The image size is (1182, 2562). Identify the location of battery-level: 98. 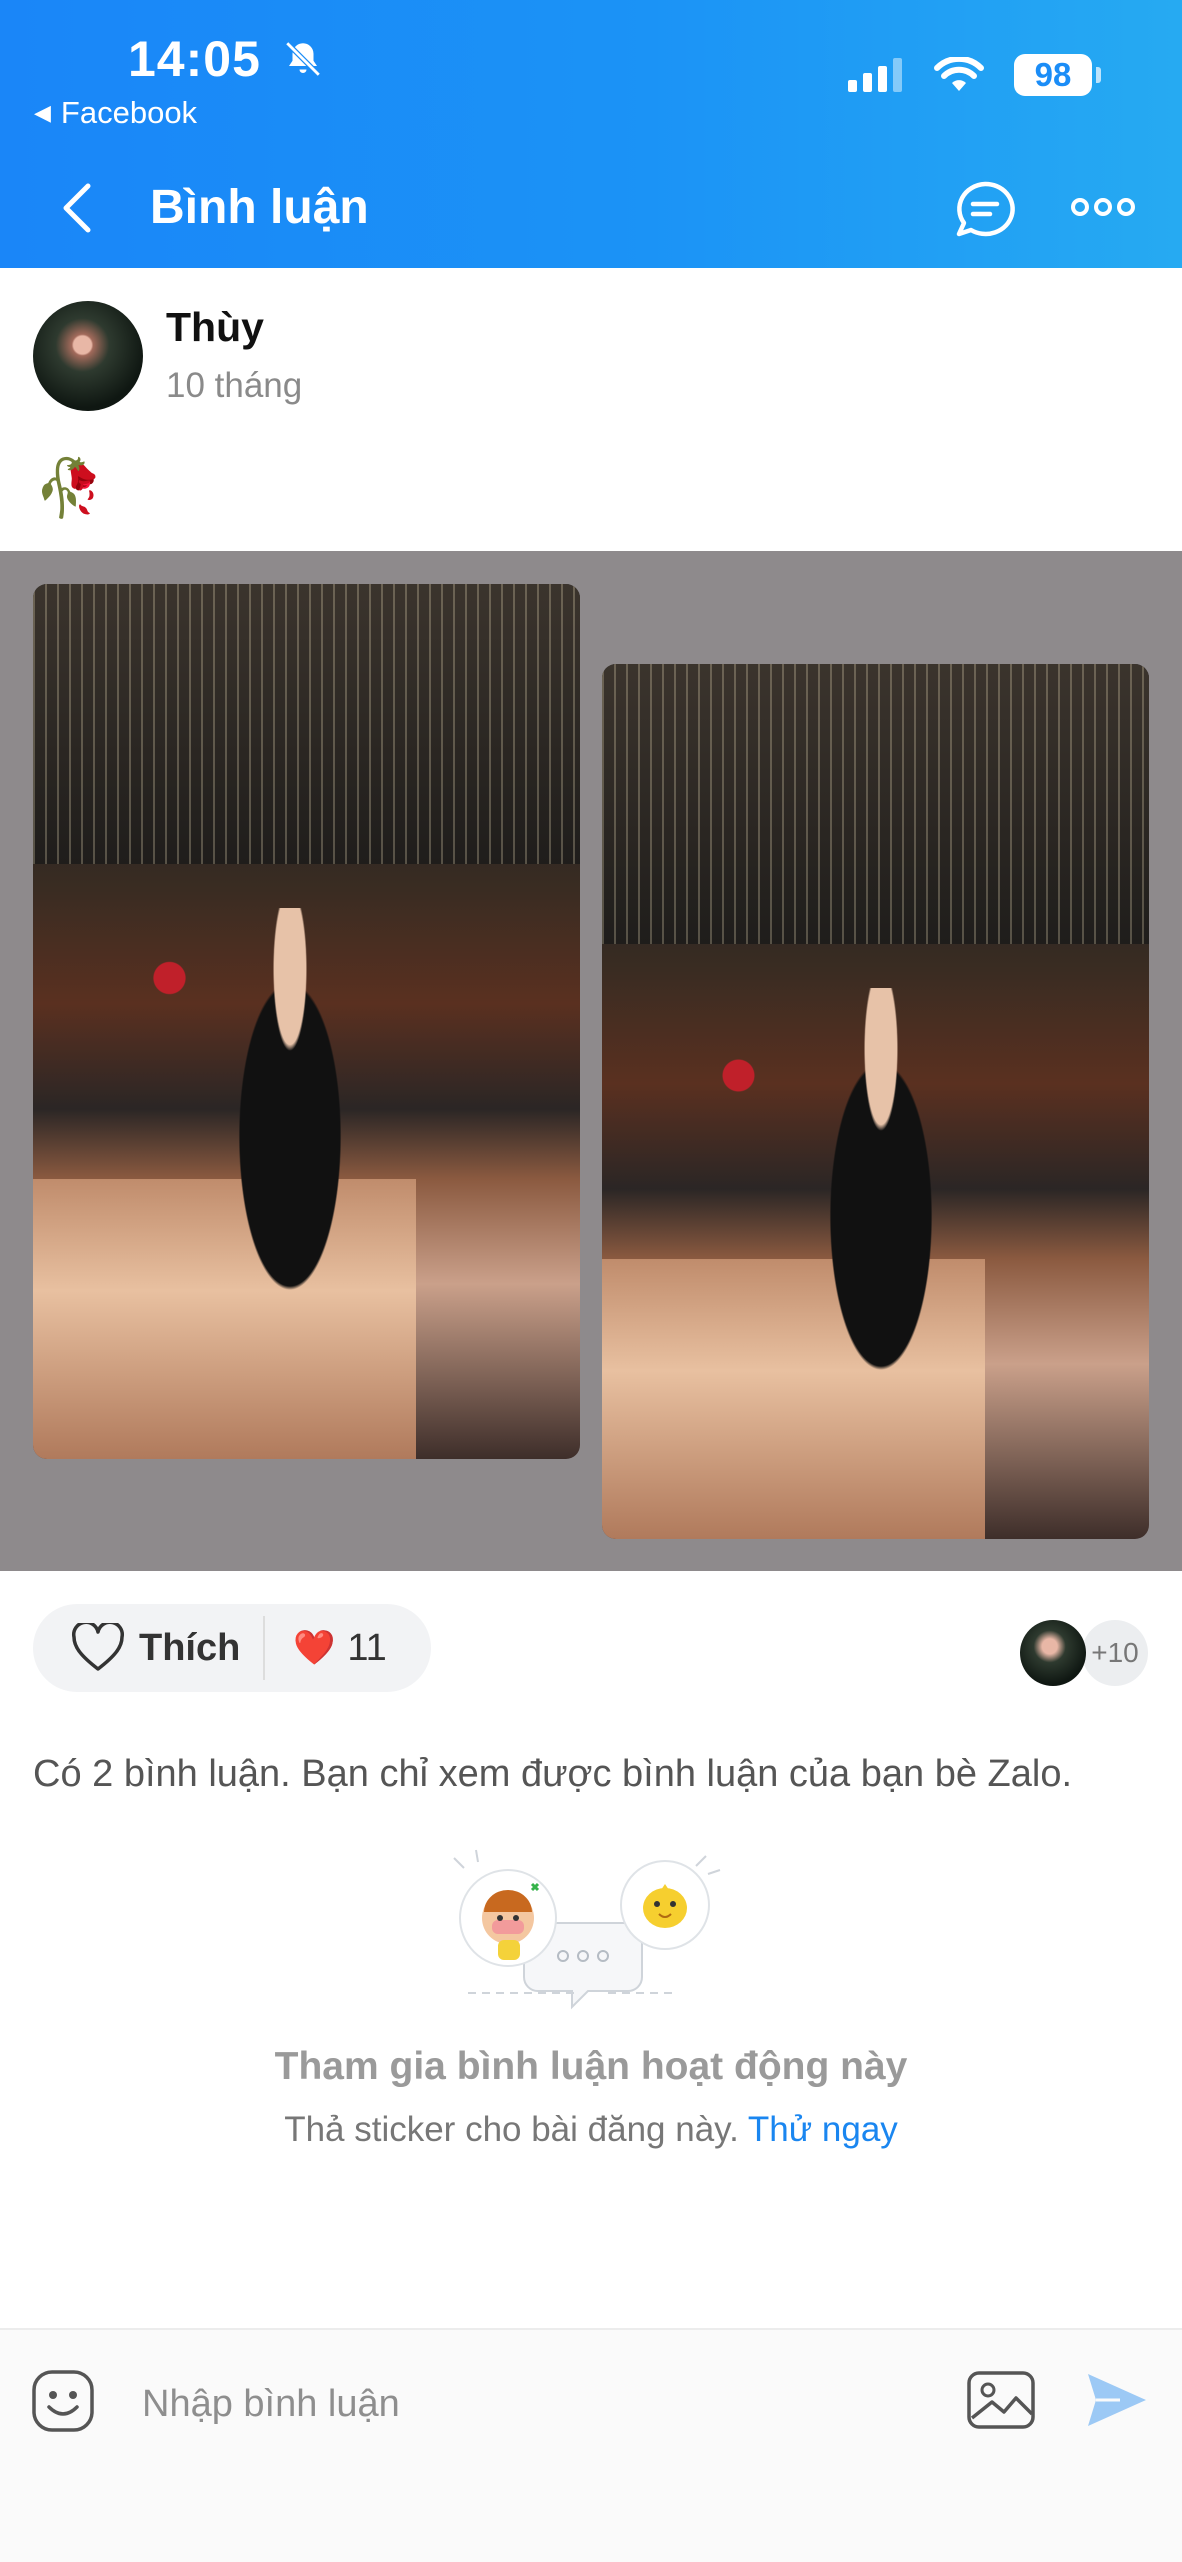
(1053, 74).